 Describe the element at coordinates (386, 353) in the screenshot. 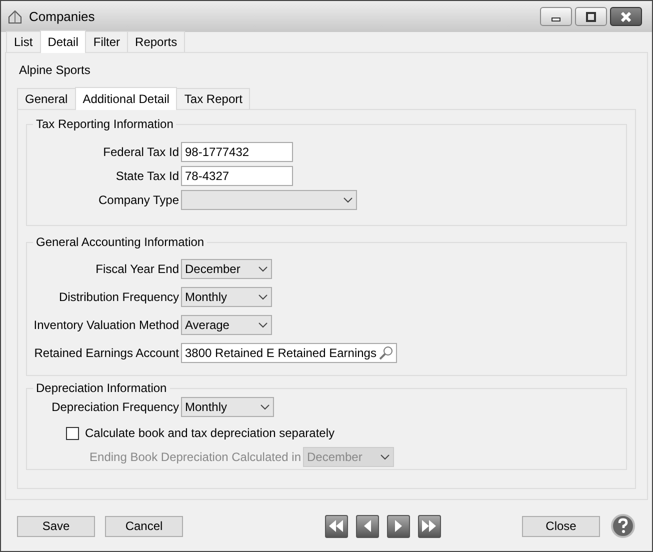

I see `search-icon` at that location.